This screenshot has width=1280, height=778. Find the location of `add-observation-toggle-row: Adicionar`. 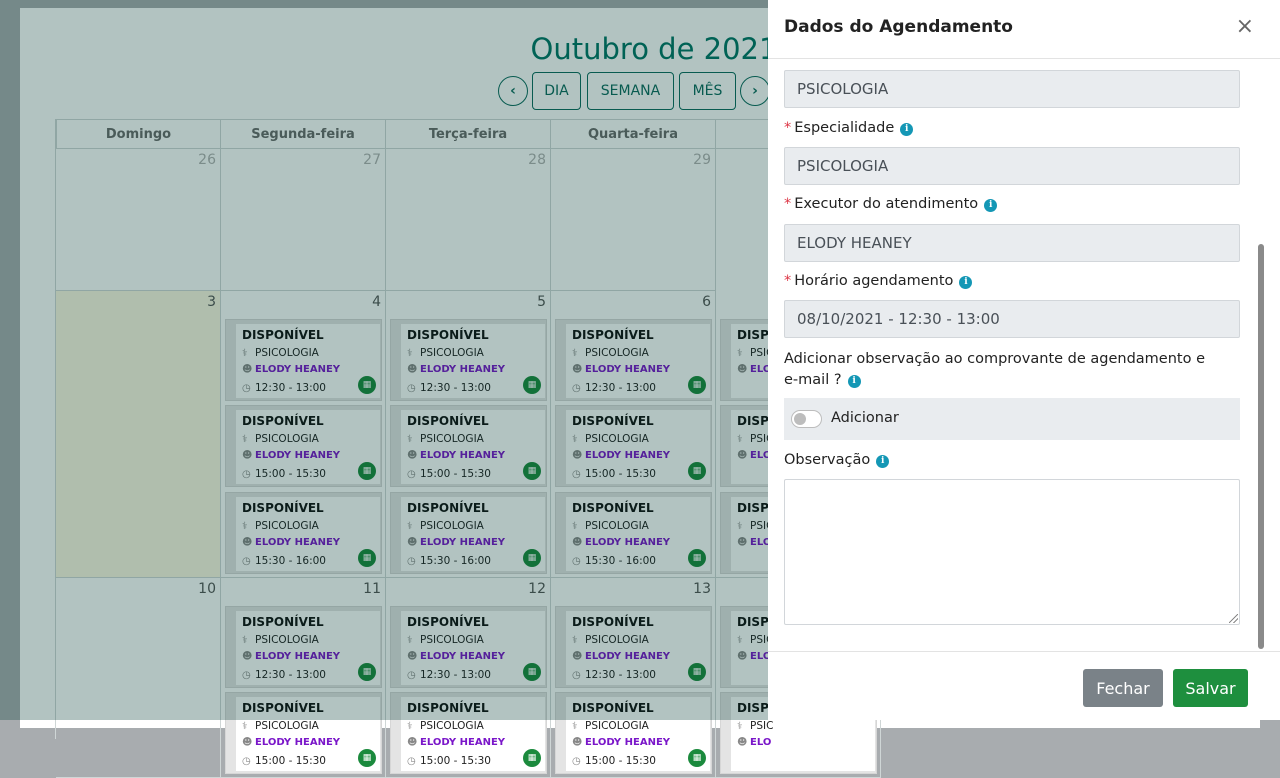

add-observation-toggle-row: Adicionar is located at coordinates (1012, 419).